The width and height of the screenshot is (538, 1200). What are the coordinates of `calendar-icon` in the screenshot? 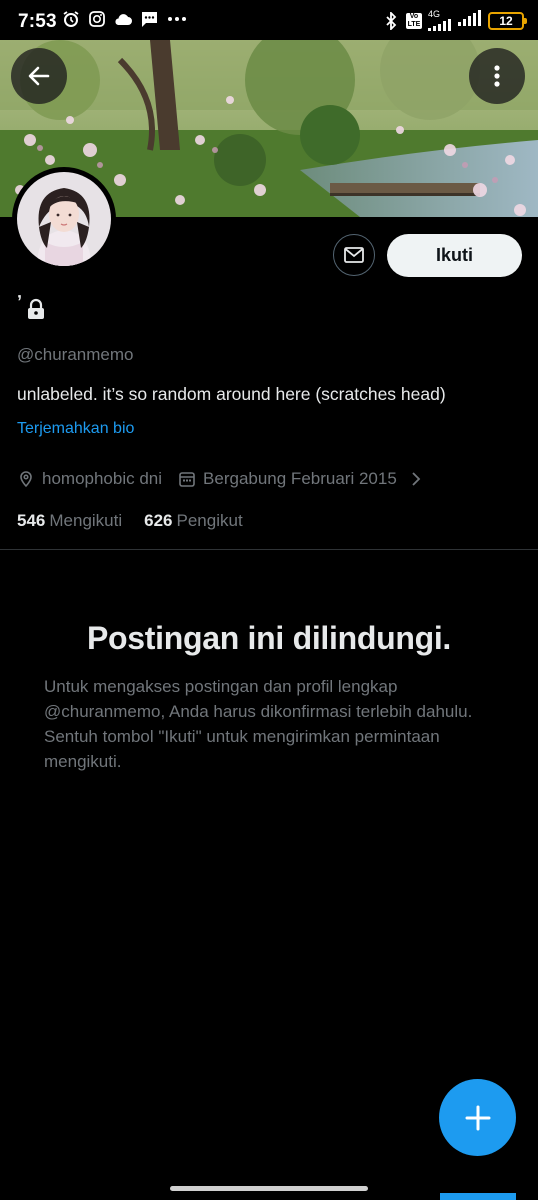 It's located at (187, 479).